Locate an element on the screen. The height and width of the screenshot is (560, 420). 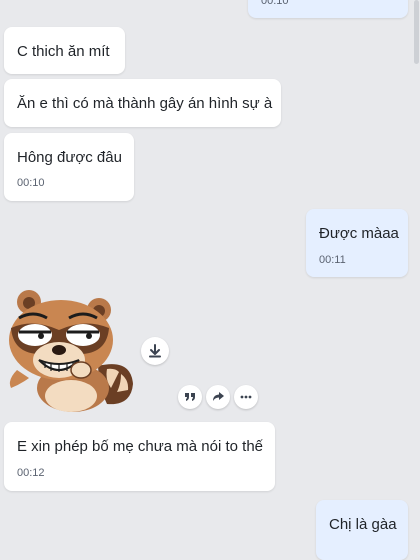
forward-button is located at coordinates (218, 397).